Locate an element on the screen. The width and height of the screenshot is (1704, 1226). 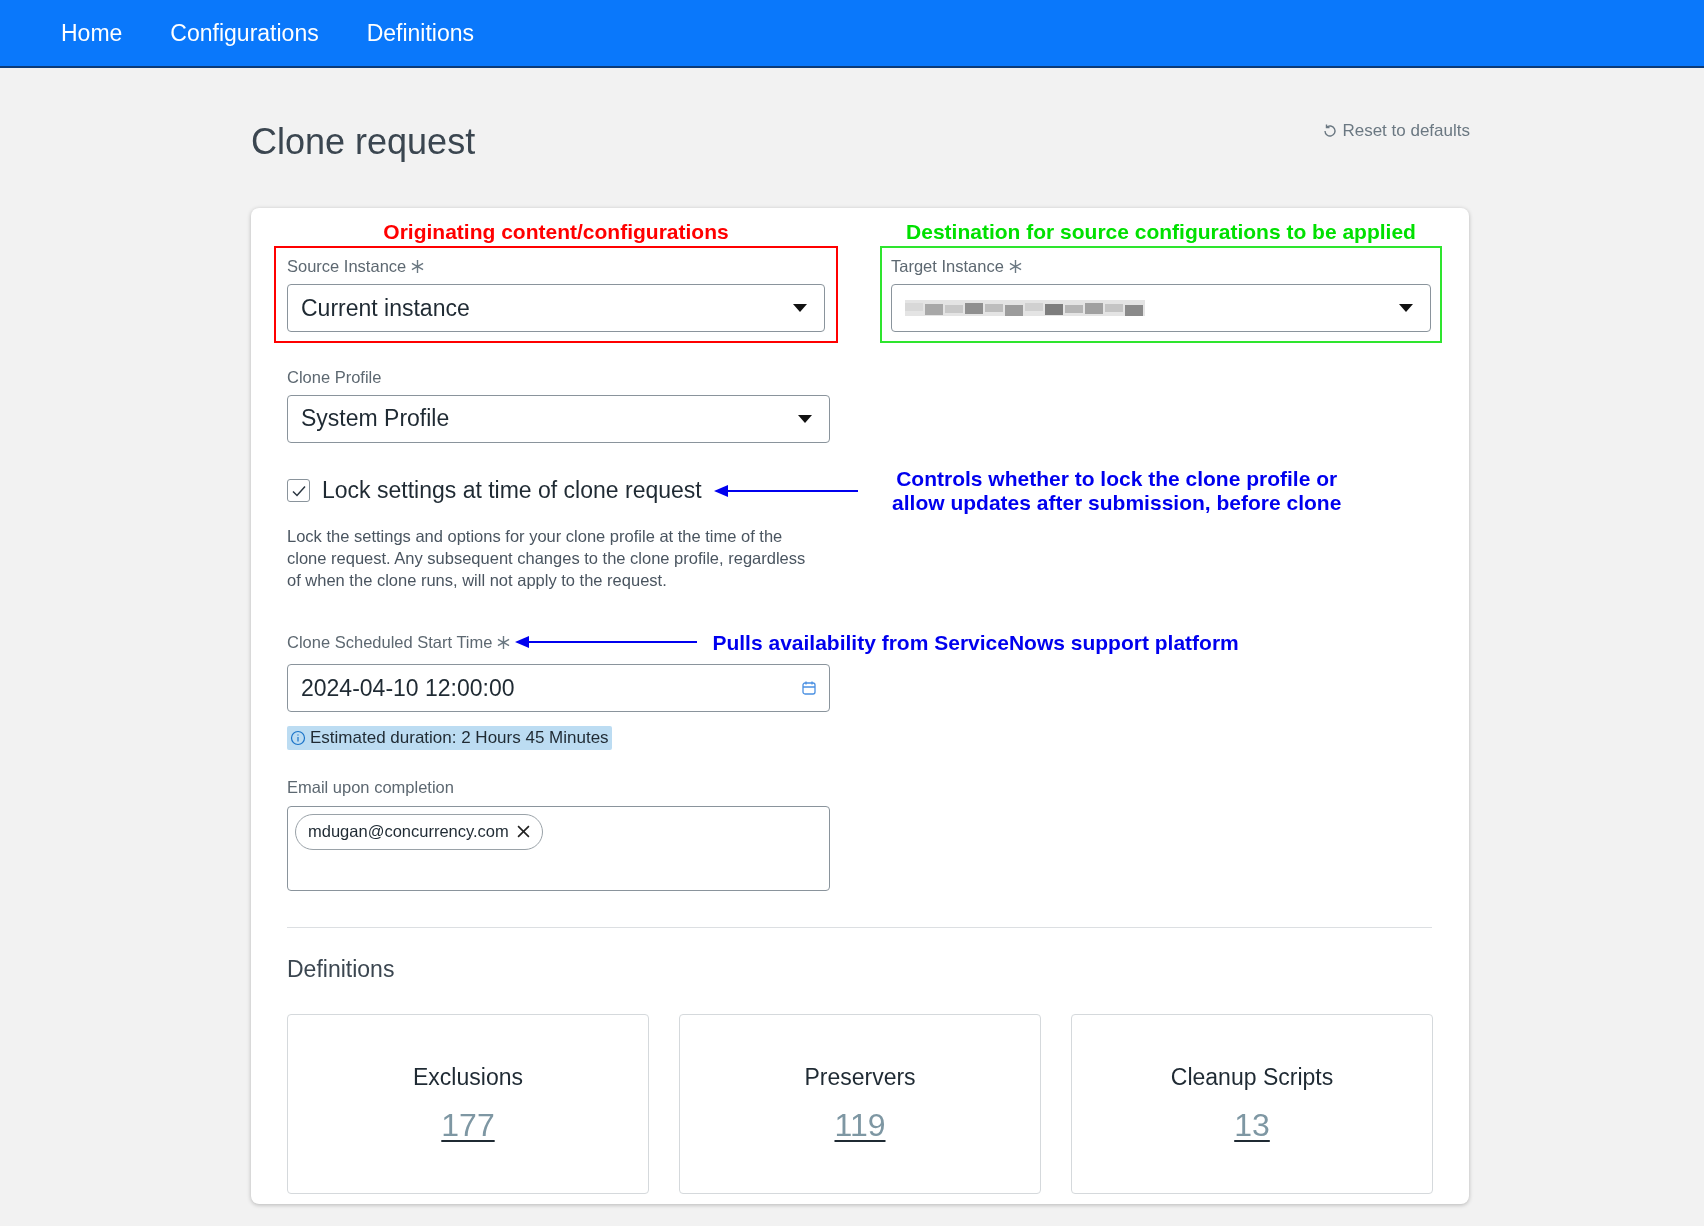
card-title: Cleanup Scripts is located at coordinates (1252, 1077).